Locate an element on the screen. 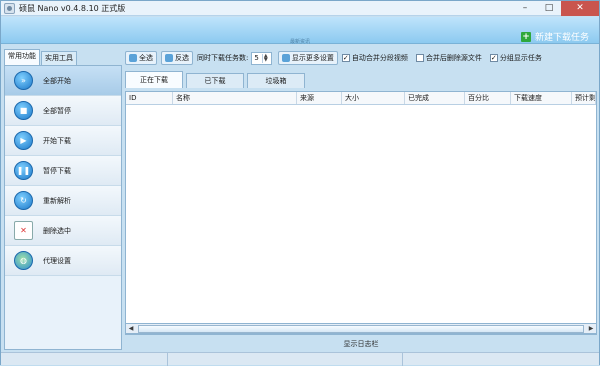  select-all-button: 全选 is located at coordinates (141, 58).